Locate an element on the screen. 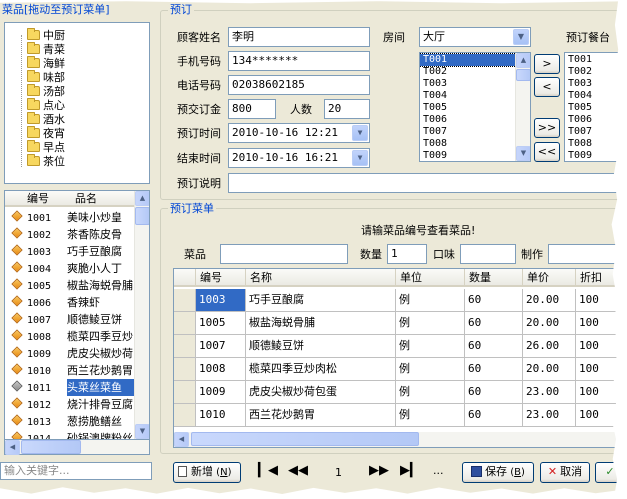  dish-row: 1013 葱捞脆鳝丝 is located at coordinates (74, 421).